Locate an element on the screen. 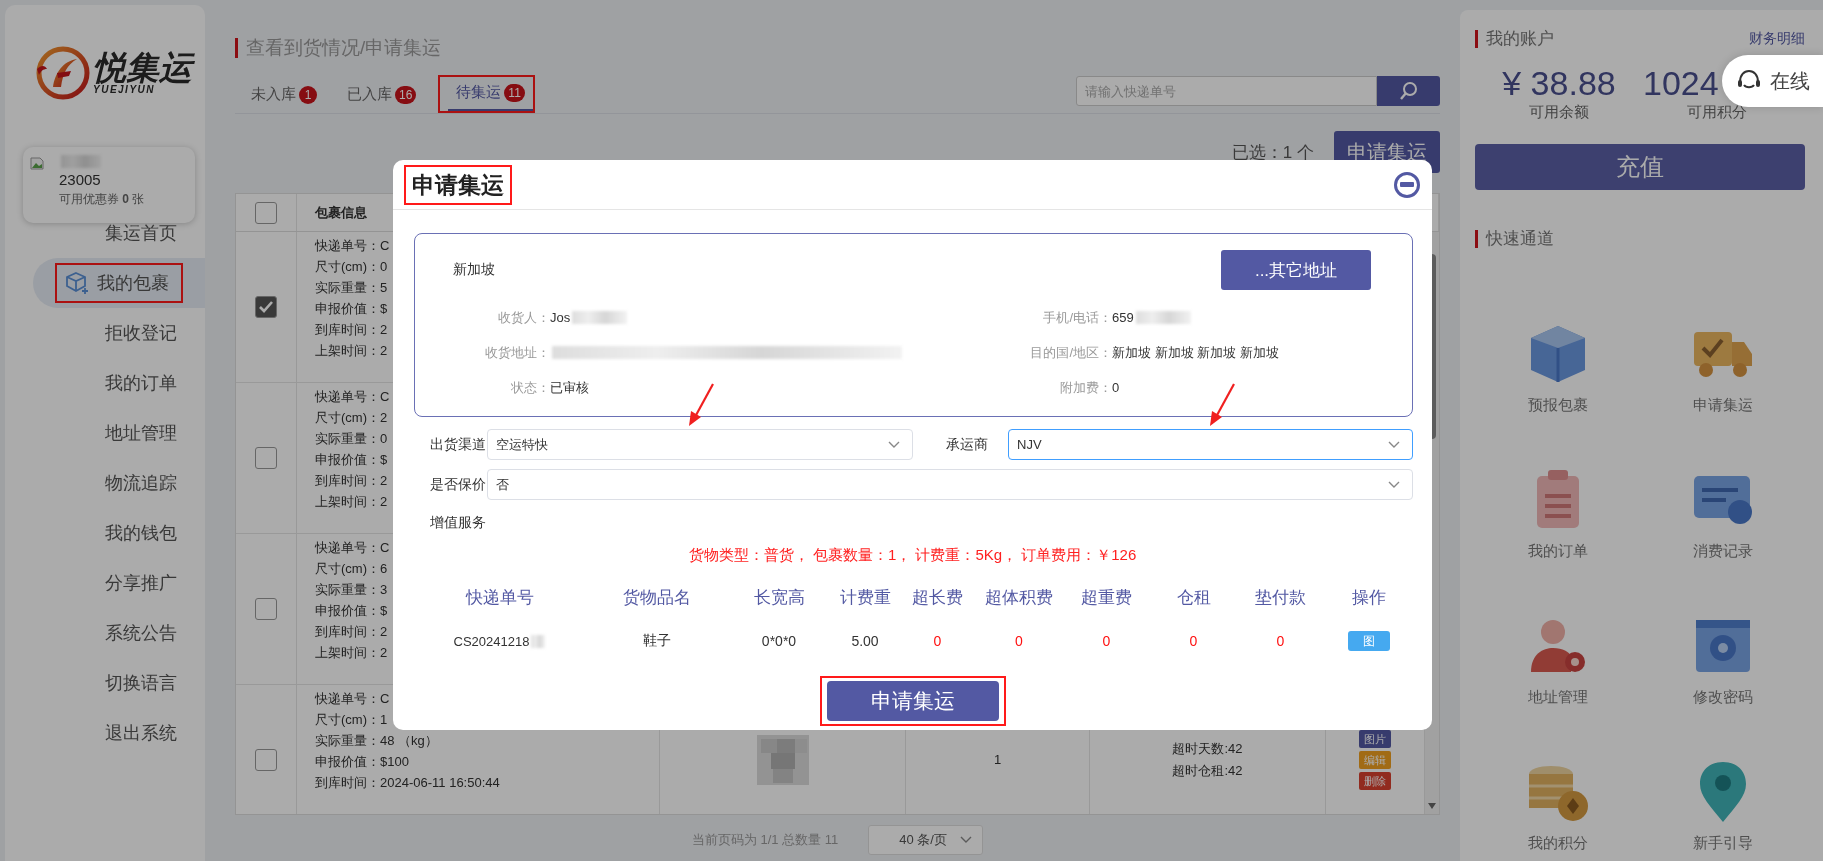 This screenshot has width=1823, height=861. table-cell-text: 鞋子 is located at coordinates (656, 641).